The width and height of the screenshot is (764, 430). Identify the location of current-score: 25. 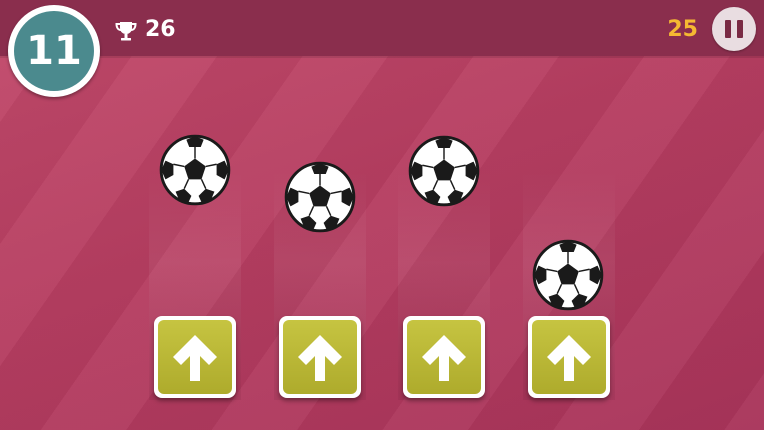
(682, 29).